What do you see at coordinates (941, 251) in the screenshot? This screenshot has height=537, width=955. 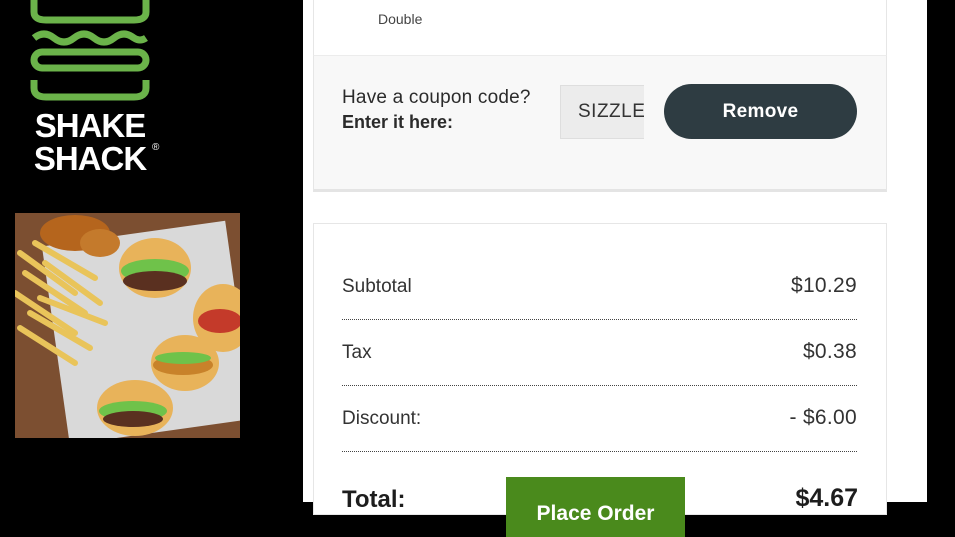 I see `right-margin` at bounding box center [941, 251].